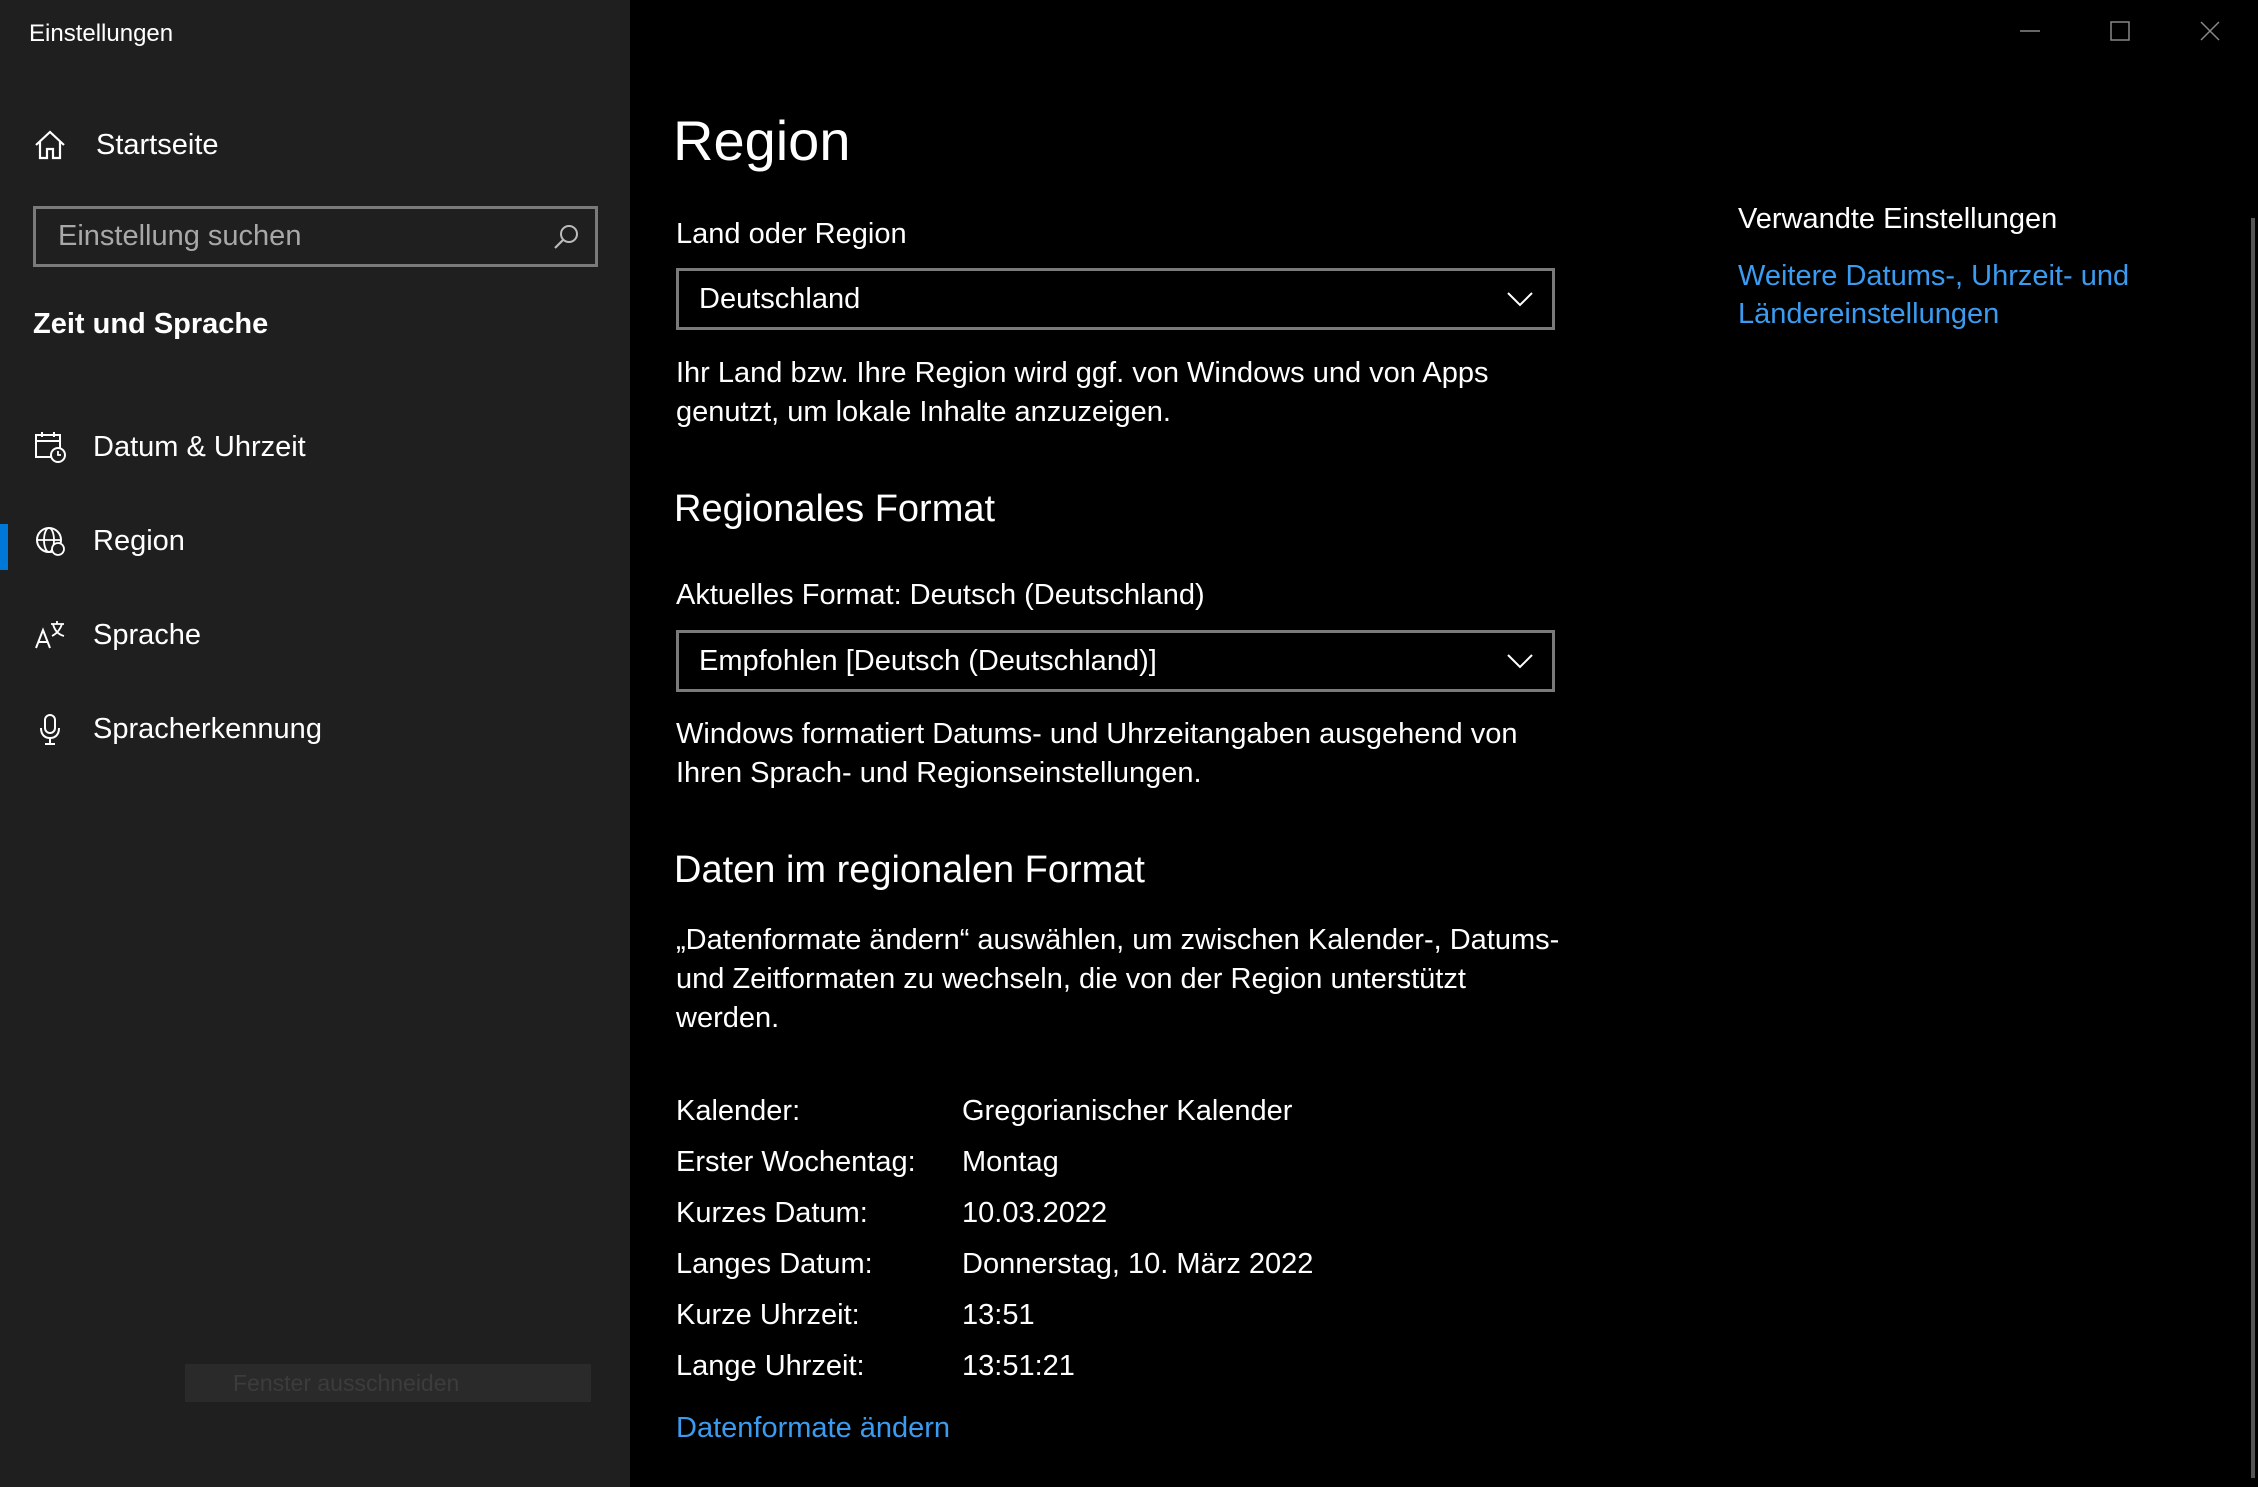 This screenshot has height=1487, width=2258. I want to click on table-row: Kurzes Datum: 10.03.2022, so click(994, 1213).